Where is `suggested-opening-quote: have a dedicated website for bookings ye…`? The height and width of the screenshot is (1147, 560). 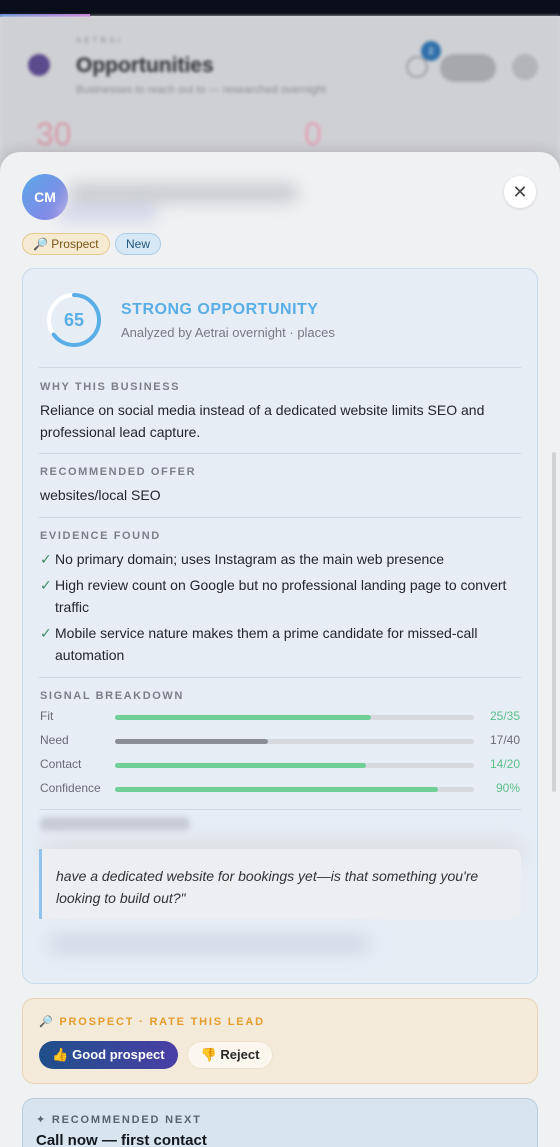 suggested-opening-quote: have a dedicated website for bookings ye… is located at coordinates (280, 884).